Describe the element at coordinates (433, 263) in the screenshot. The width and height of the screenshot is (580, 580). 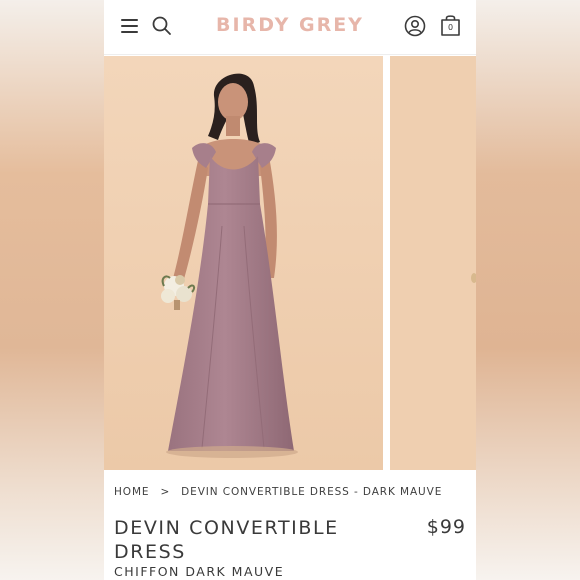
I see `product-image-next` at that location.